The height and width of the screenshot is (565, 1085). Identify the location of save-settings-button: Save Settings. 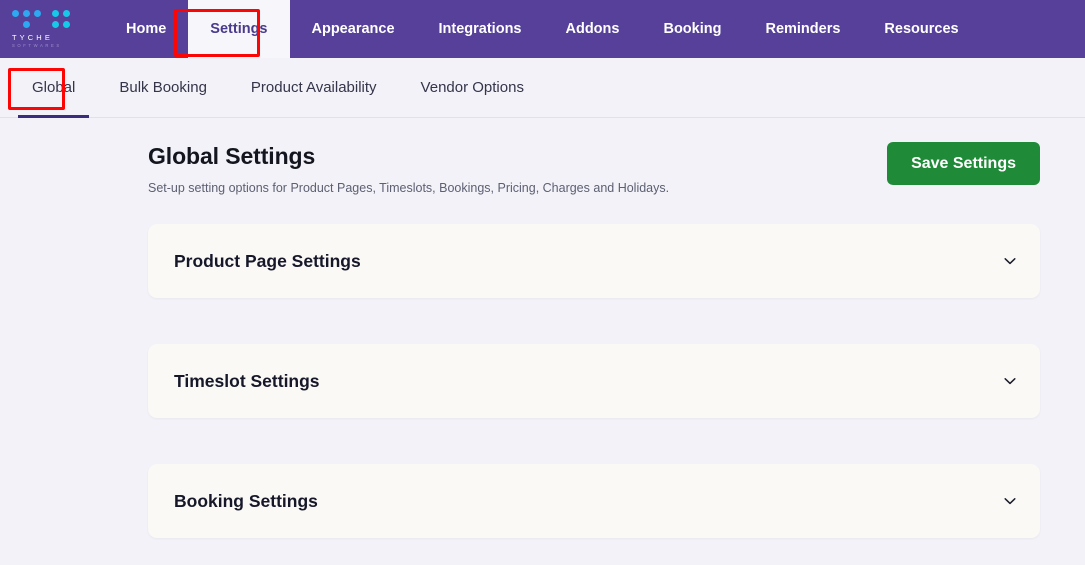
(963, 163).